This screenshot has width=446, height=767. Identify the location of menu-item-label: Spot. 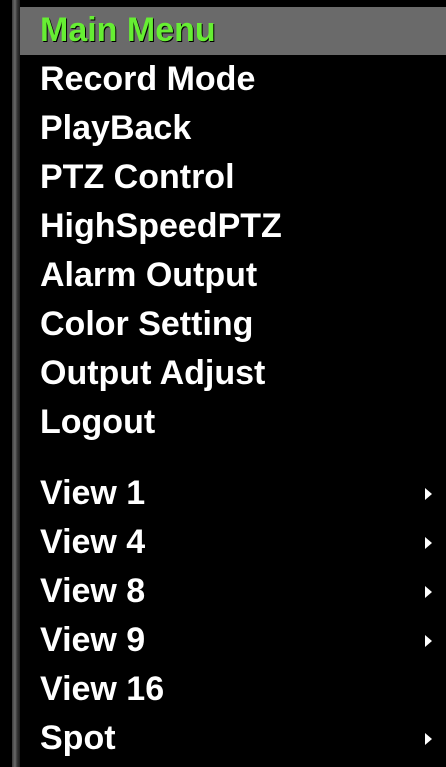
(78, 738).